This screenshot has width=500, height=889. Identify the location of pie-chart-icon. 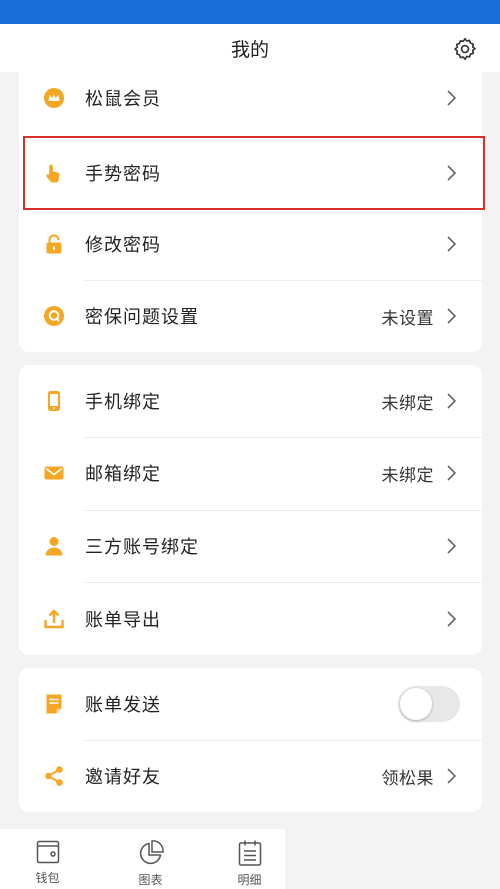
(151, 852).